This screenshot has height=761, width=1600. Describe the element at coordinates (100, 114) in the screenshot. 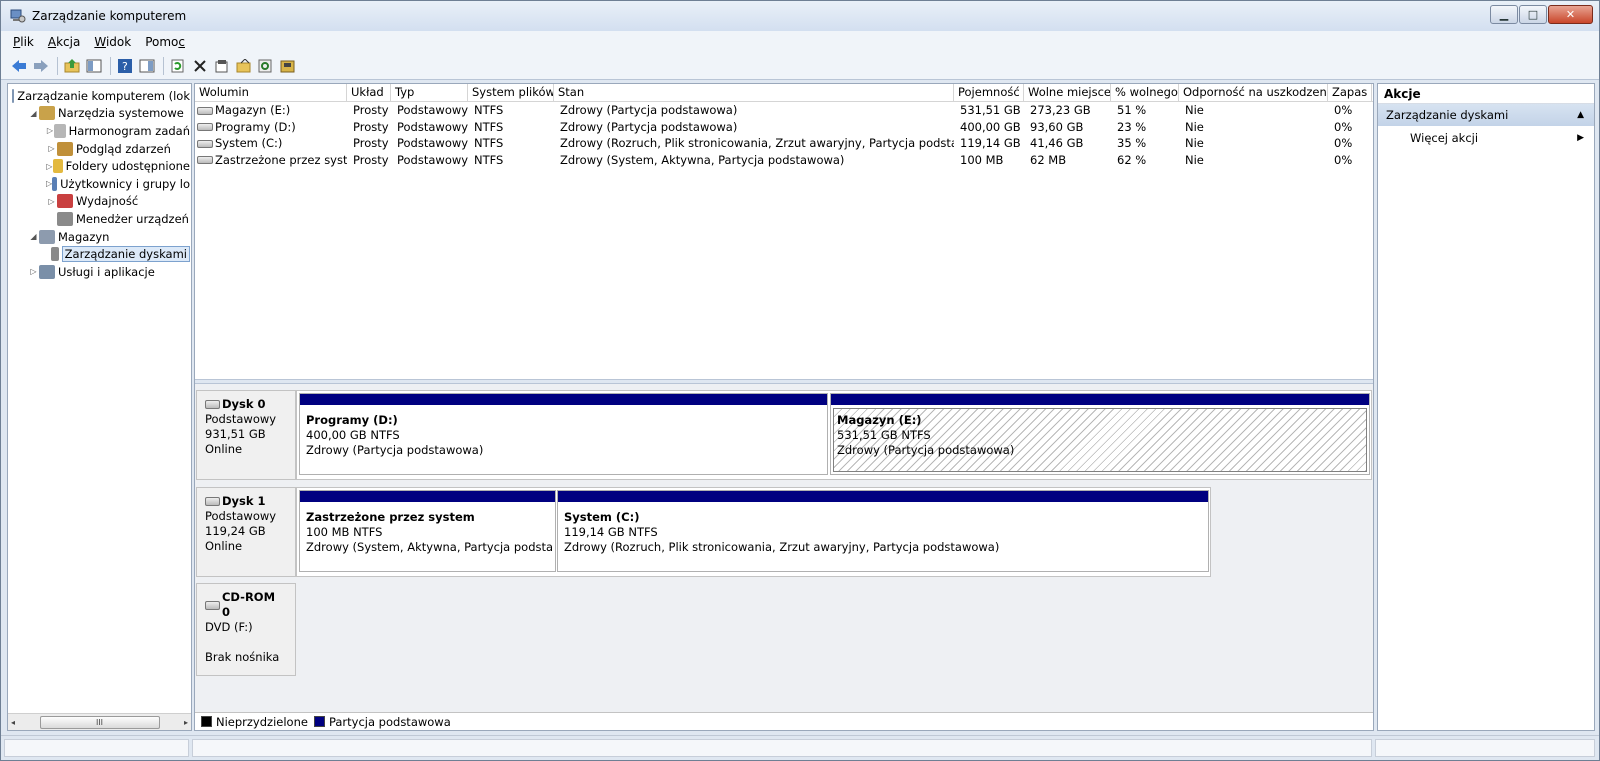

I see `tree-item: ◢ Narzędzia systemowe` at that location.